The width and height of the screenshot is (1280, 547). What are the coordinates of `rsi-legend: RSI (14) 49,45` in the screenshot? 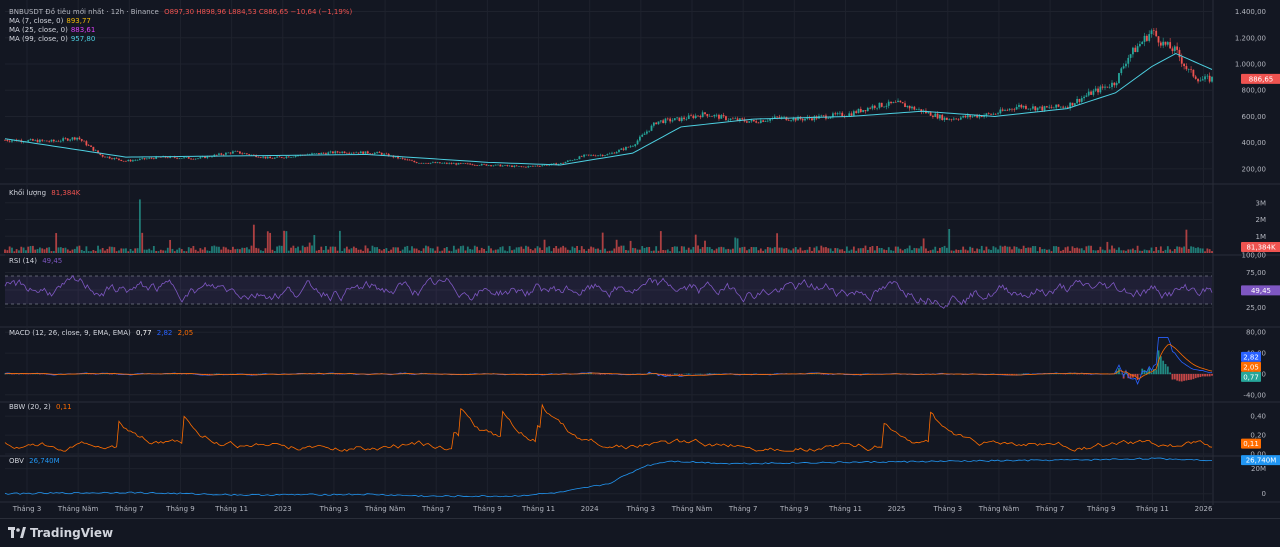 It's located at (35, 261).